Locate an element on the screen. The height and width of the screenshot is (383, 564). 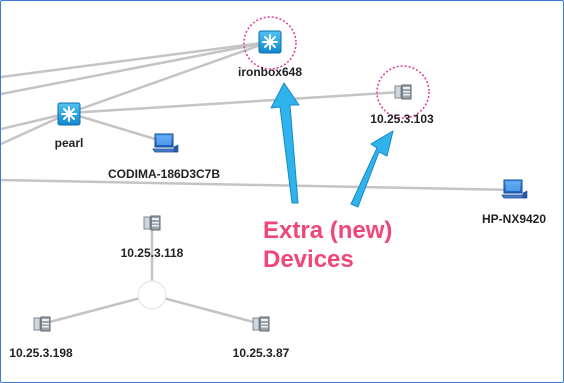
node-label: ironbox648 is located at coordinates (270, 72).